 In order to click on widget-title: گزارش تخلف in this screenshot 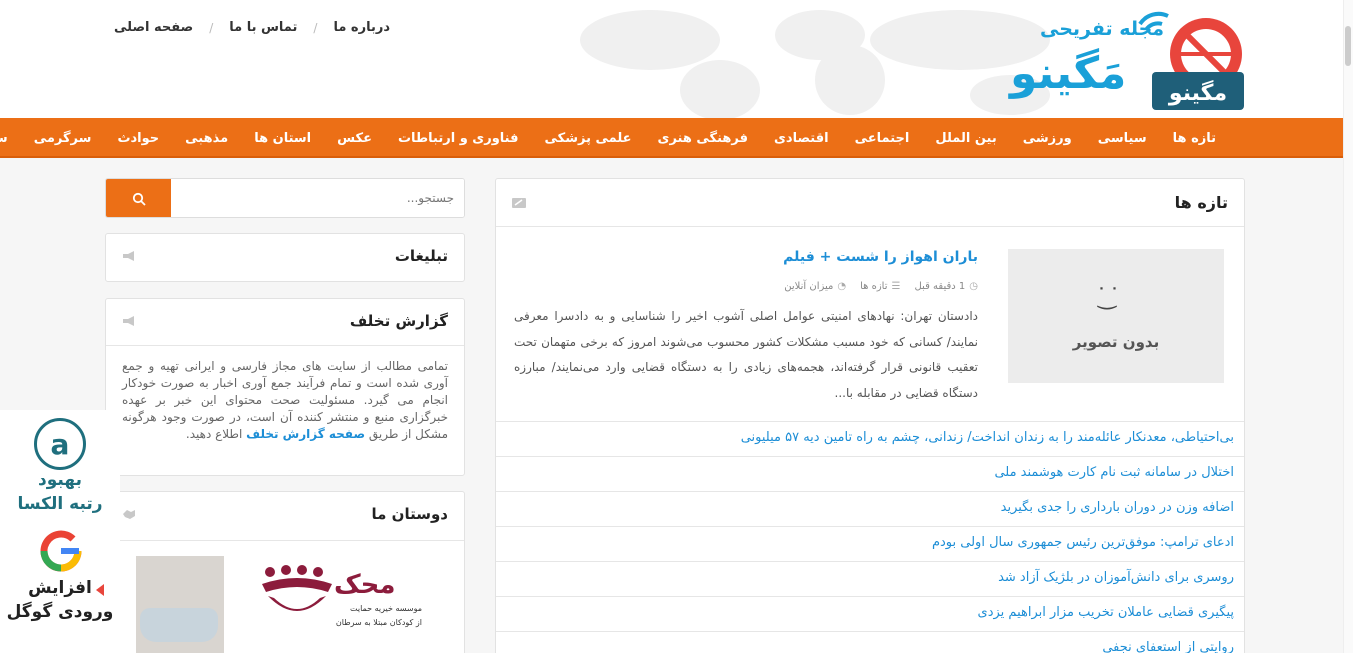, I will do `click(398, 321)`.